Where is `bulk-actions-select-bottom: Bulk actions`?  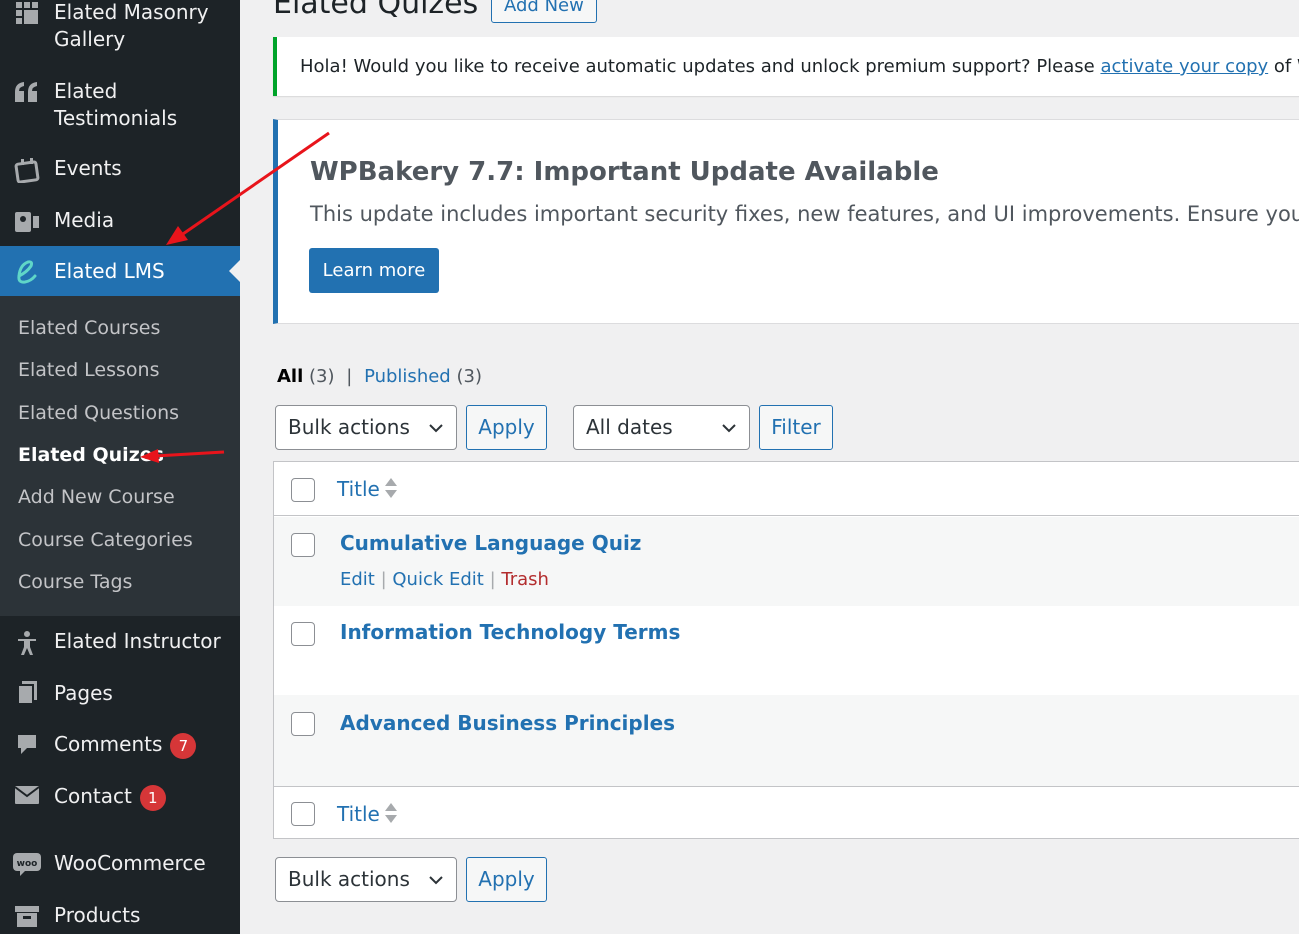
bulk-actions-select-bottom: Bulk actions is located at coordinates (366, 879).